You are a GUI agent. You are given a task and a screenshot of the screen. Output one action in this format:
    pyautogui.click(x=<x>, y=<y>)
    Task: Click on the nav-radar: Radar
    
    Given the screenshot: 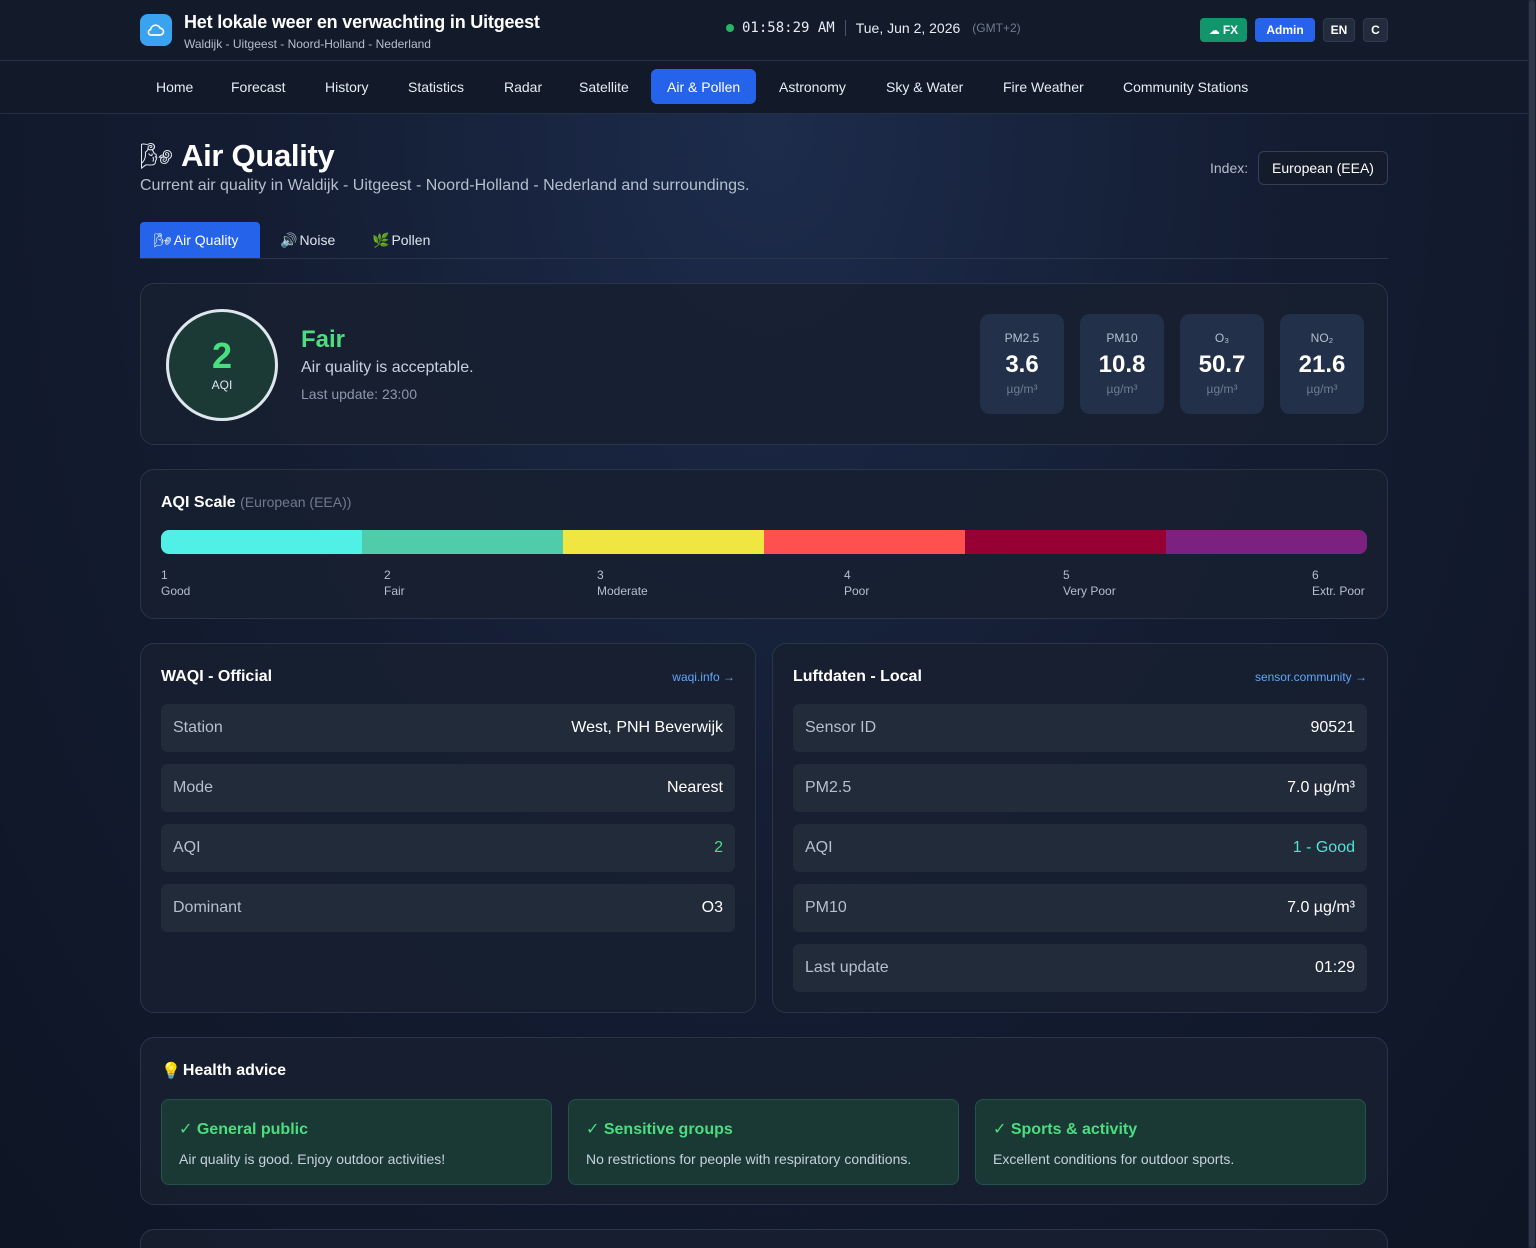 What is the action you would take?
    pyautogui.click(x=523, y=86)
    